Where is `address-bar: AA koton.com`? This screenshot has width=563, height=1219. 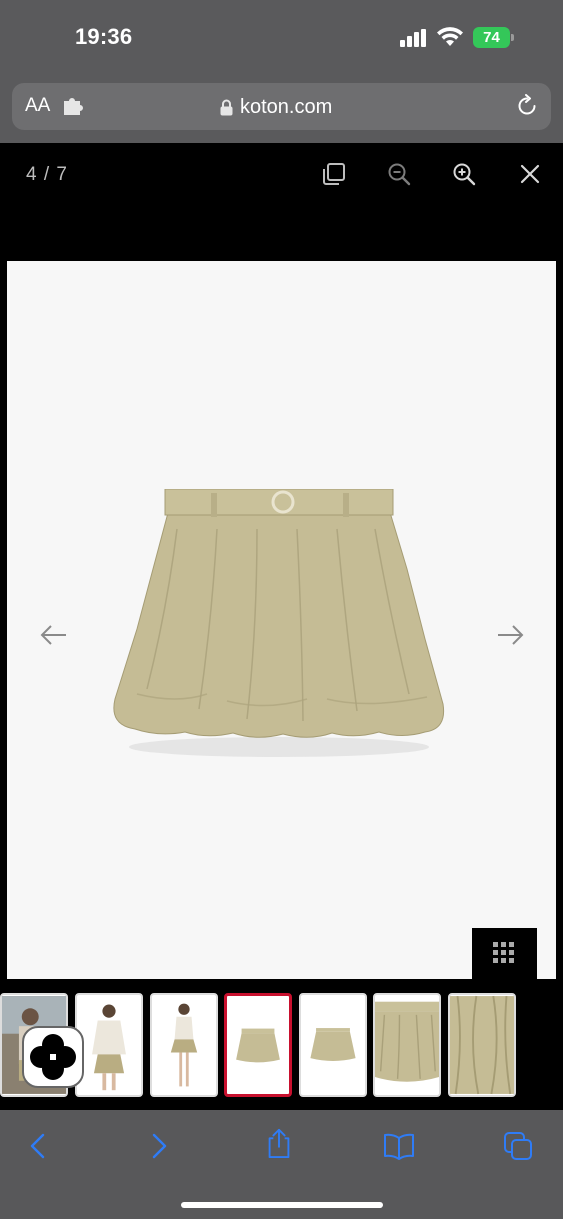 address-bar: AA koton.com is located at coordinates (281, 106).